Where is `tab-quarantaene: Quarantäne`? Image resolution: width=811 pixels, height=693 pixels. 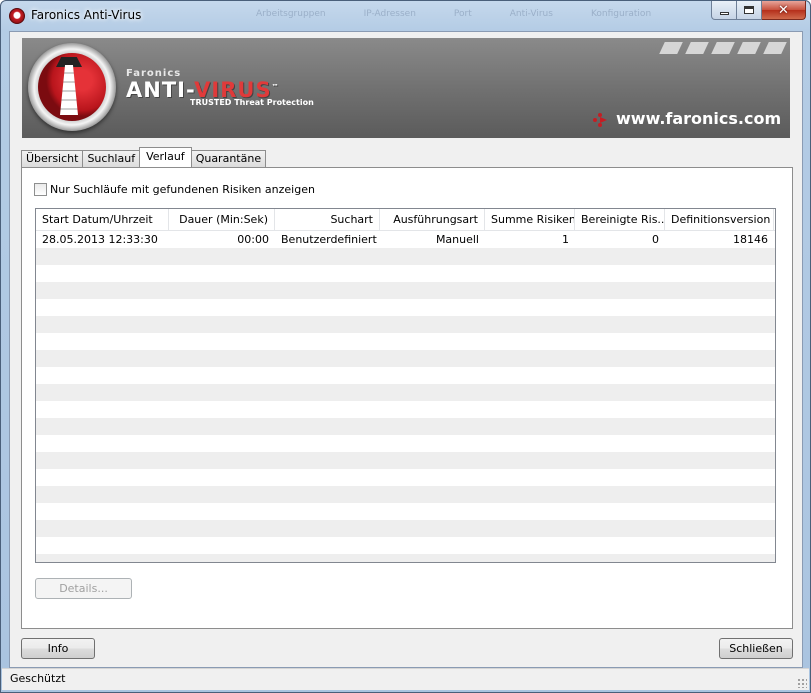
tab-quarantaene: Quarantäne is located at coordinates (228, 158).